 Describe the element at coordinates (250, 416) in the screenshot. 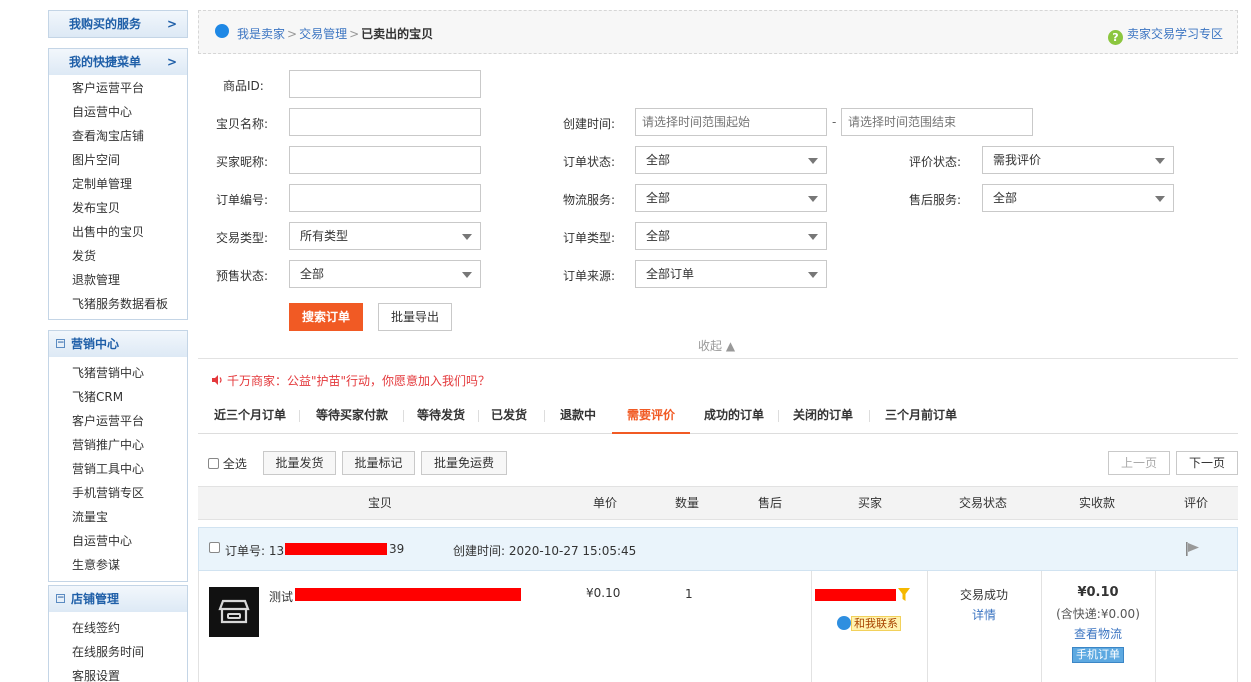

I see `tab-recent-three-months: 近三个月订单` at that location.